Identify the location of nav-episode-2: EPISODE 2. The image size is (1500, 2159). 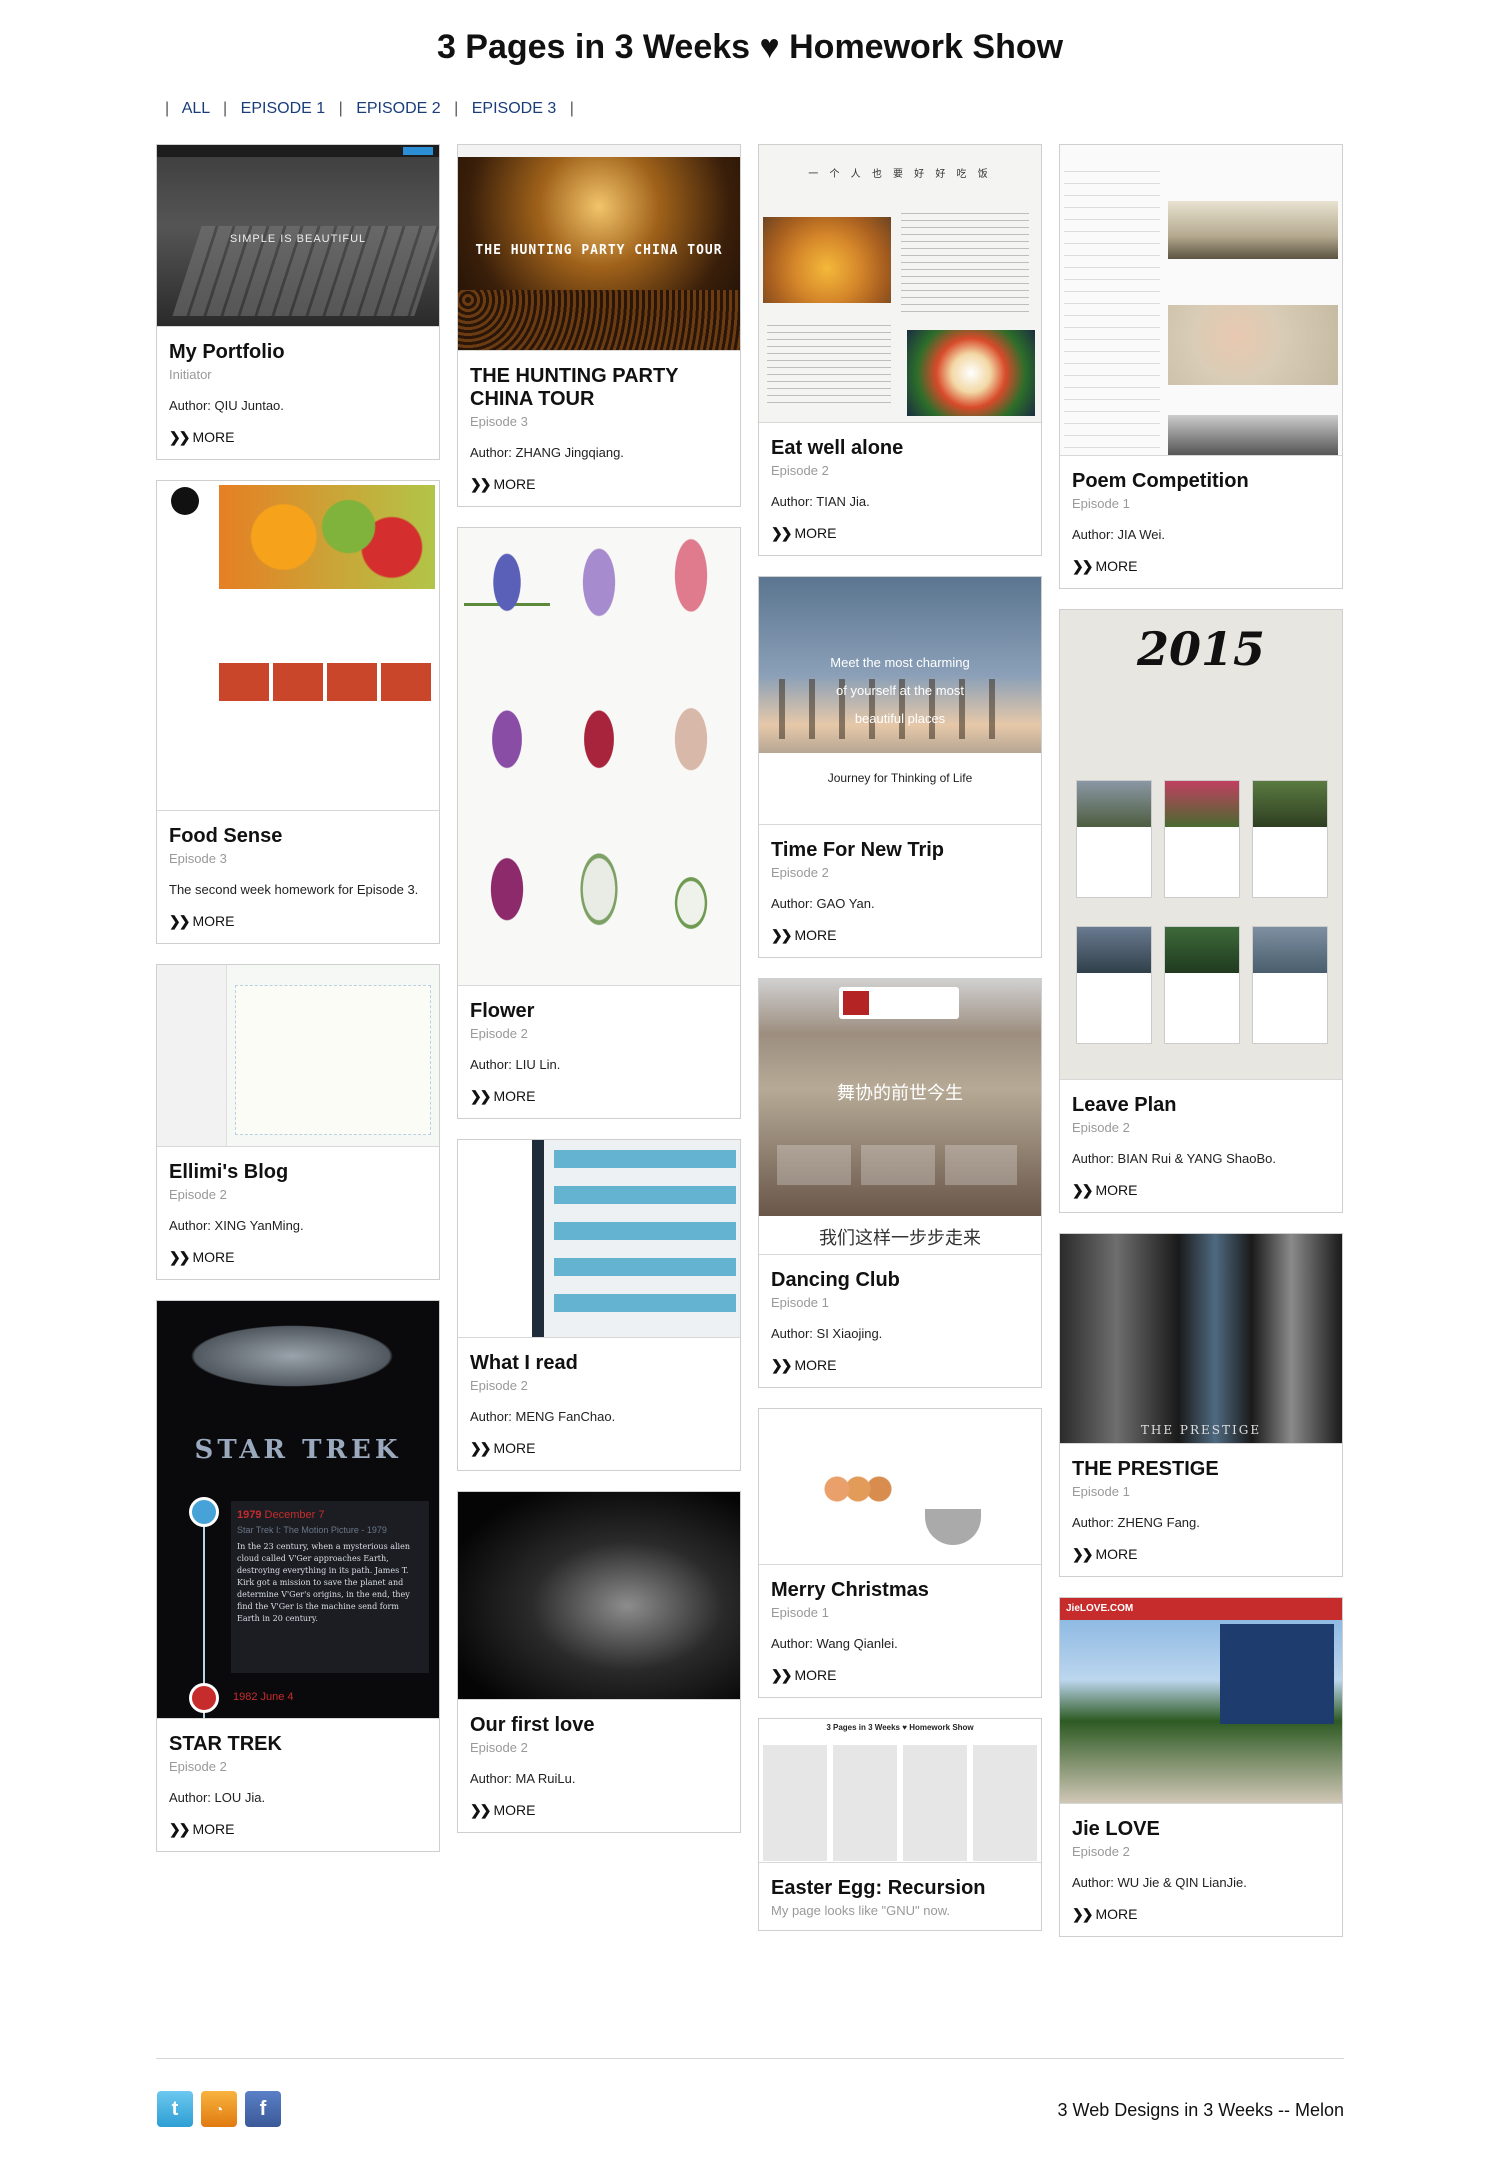
(398, 108).